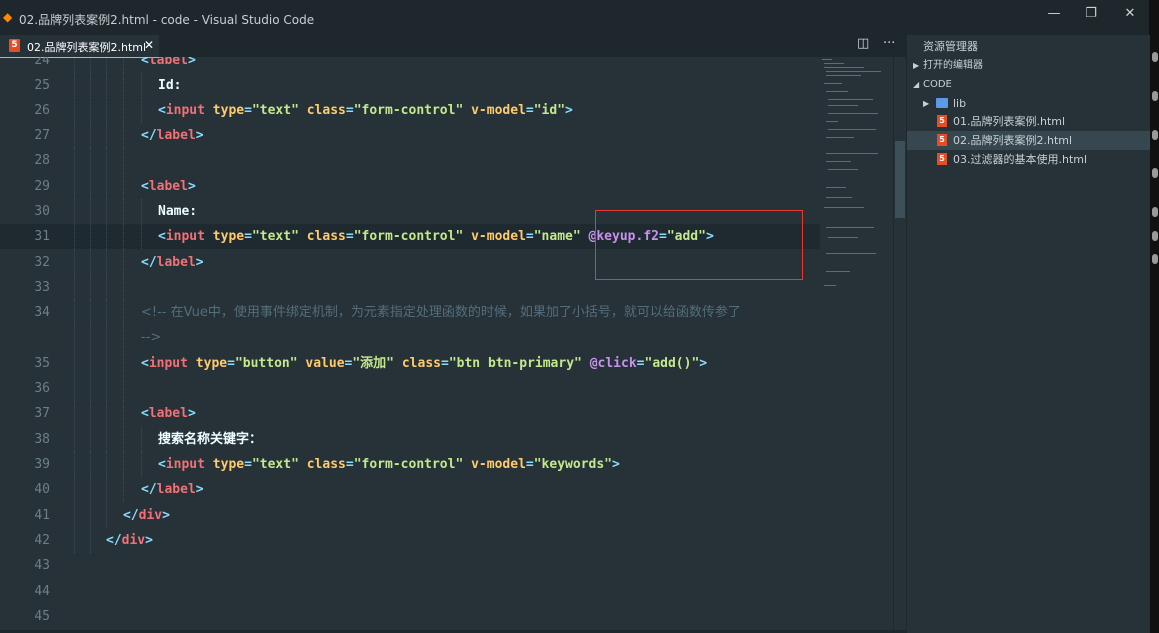 The width and height of the screenshot is (1159, 633). Describe the element at coordinates (863, 43) in the screenshot. I see `split-editor-icon: ◫` at that location.